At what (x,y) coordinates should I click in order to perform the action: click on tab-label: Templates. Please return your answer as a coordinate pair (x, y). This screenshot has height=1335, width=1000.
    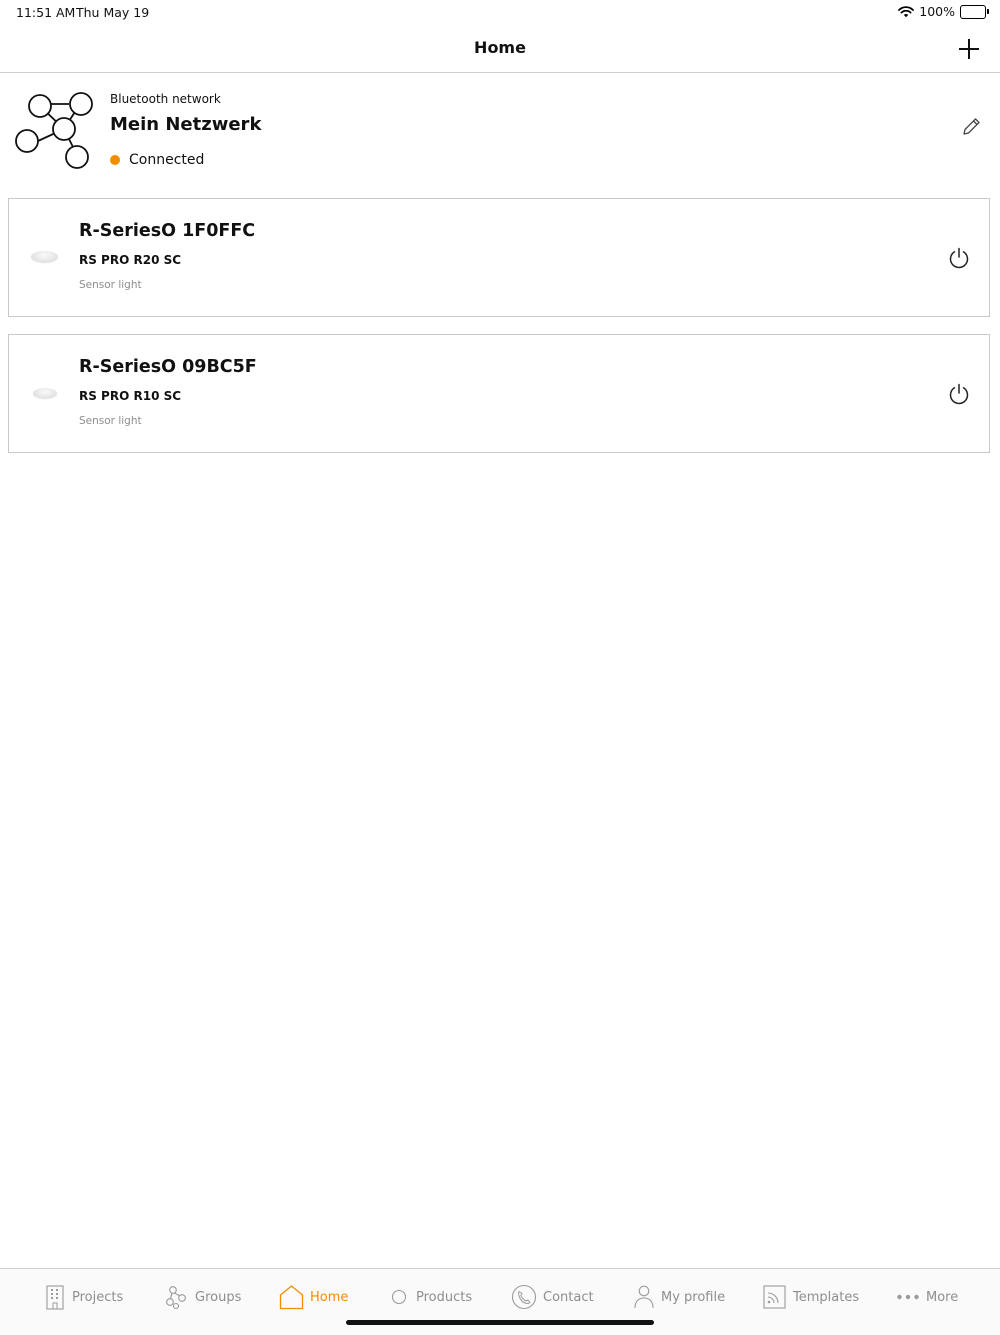
    Looking at the image, I should click on (826, 1297).